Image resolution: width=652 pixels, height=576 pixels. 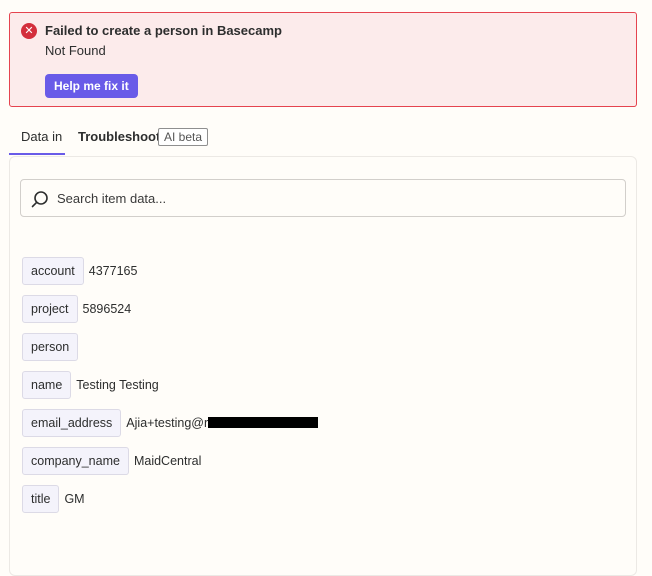 I want to click on email-value-text: Ajia+testing@r, so click(x=167, y=423).